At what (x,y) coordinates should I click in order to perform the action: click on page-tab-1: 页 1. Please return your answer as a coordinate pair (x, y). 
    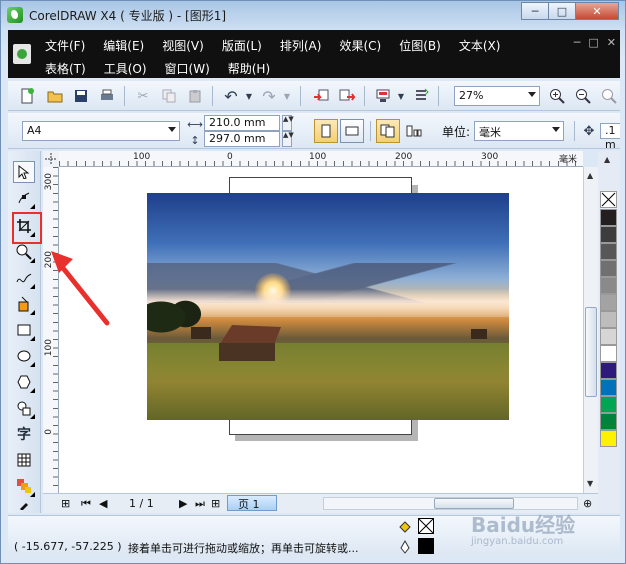
    Looking at the image, I should click on (252, 503).